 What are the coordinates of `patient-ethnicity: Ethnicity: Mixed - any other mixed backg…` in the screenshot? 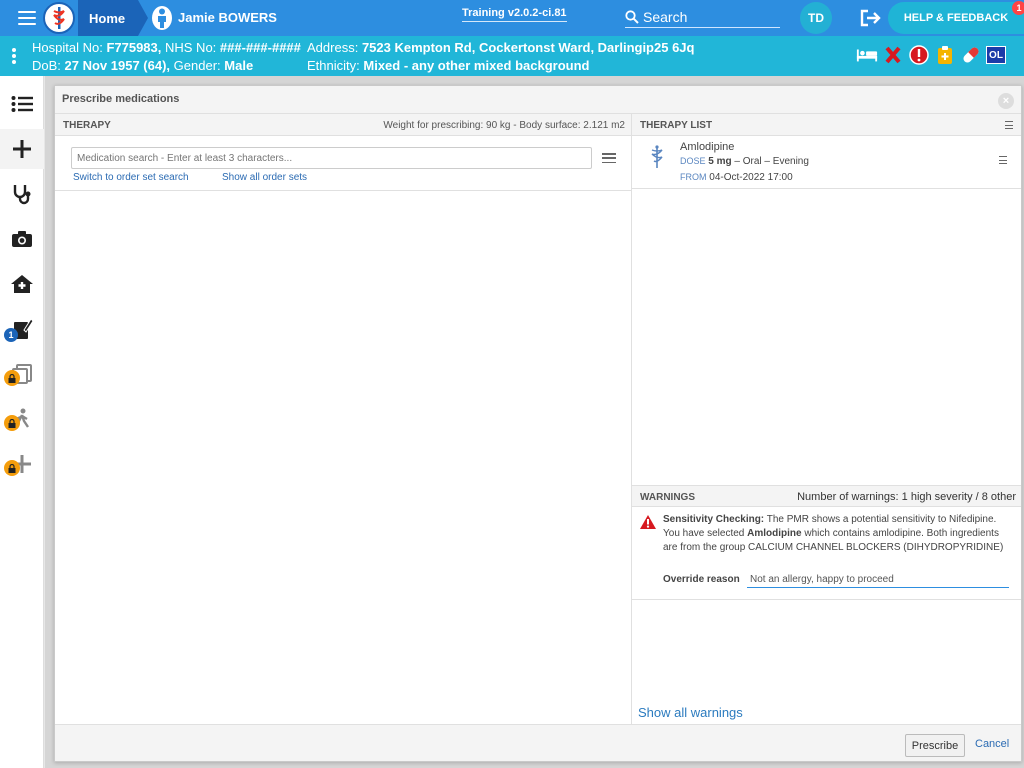 It's located at (448, 65).